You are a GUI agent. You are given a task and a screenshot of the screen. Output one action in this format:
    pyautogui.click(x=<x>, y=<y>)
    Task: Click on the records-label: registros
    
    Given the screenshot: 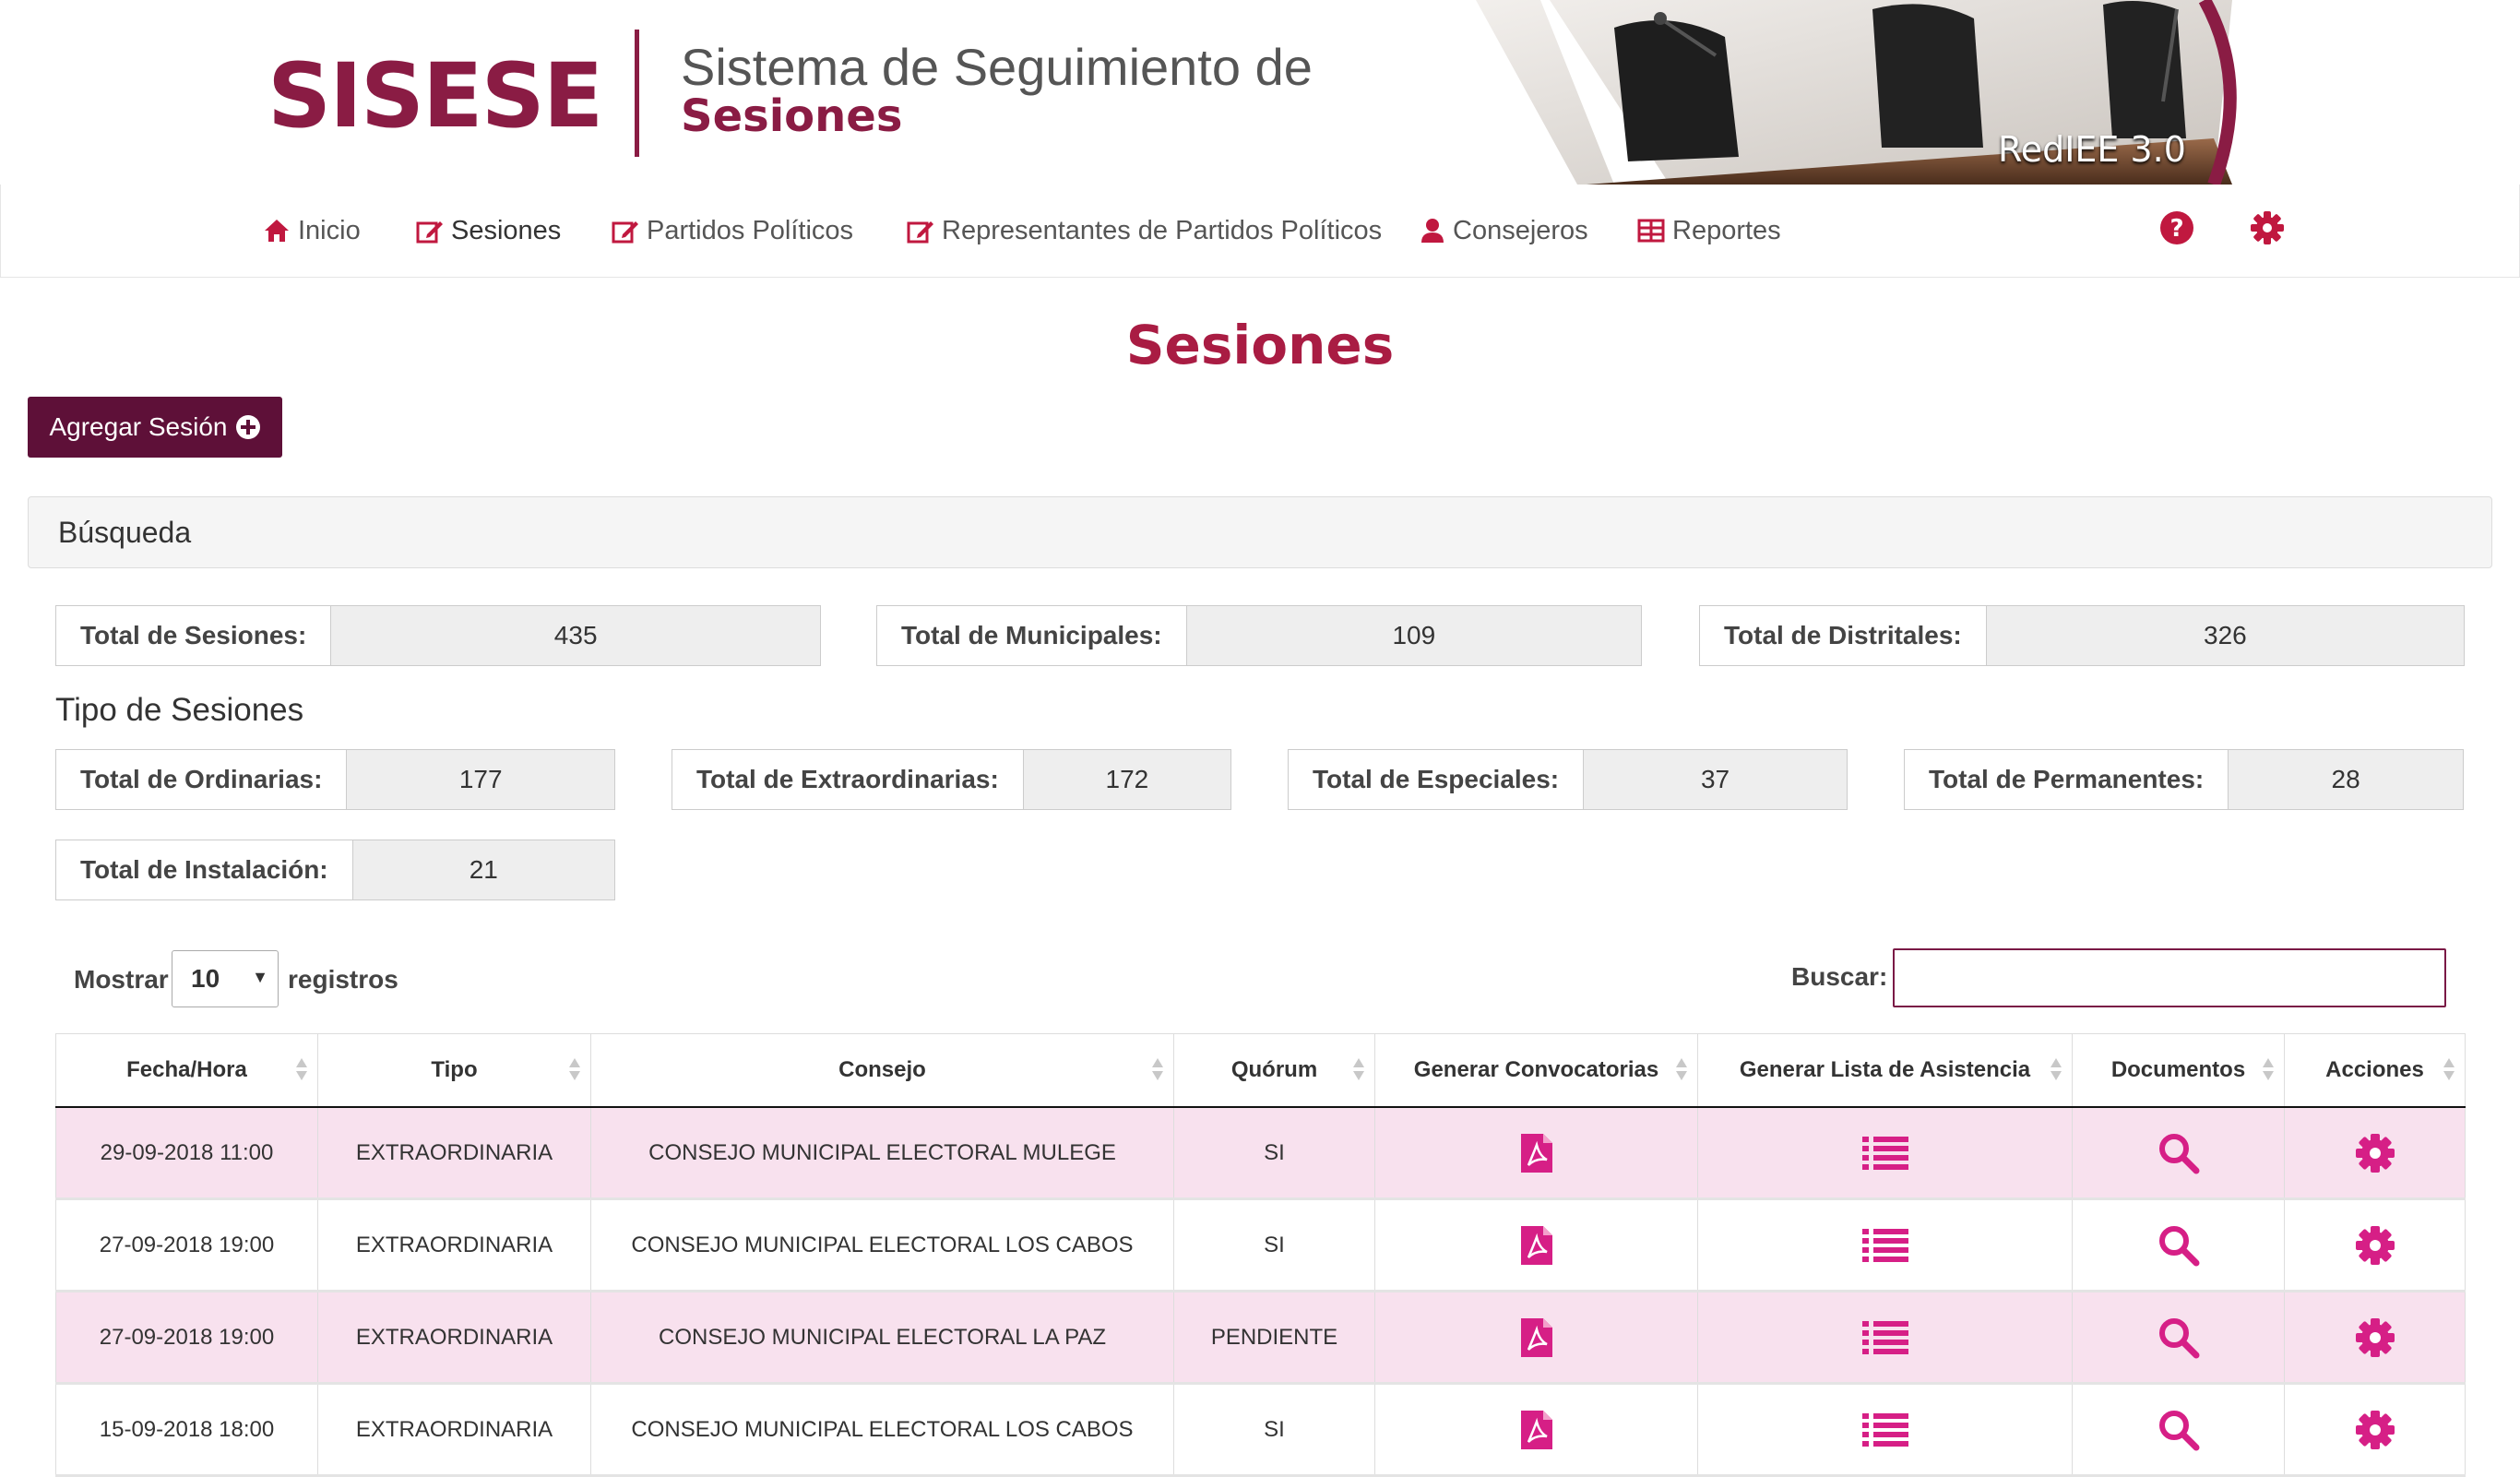 What is the action you would take?
    pyautogui.click(x=343, y=980)
    